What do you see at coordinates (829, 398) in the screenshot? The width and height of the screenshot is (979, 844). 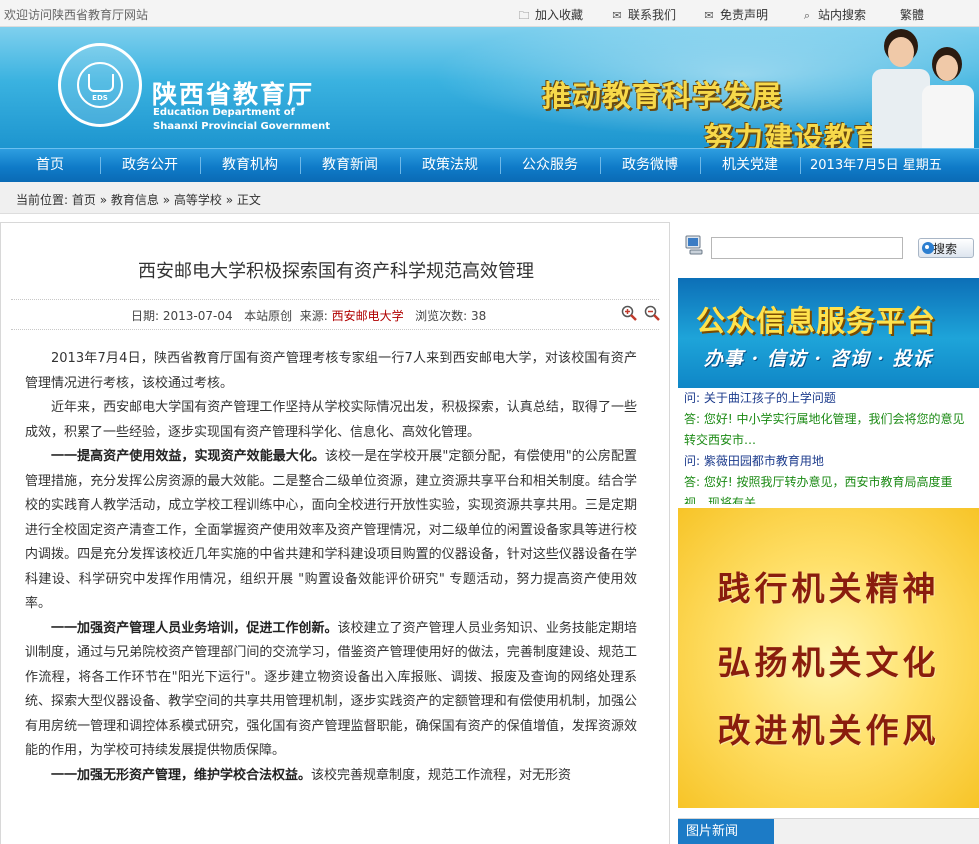 I see `qa-question: 问: 关于曲江孩子的上学问题` at bounding box center [829, 398].